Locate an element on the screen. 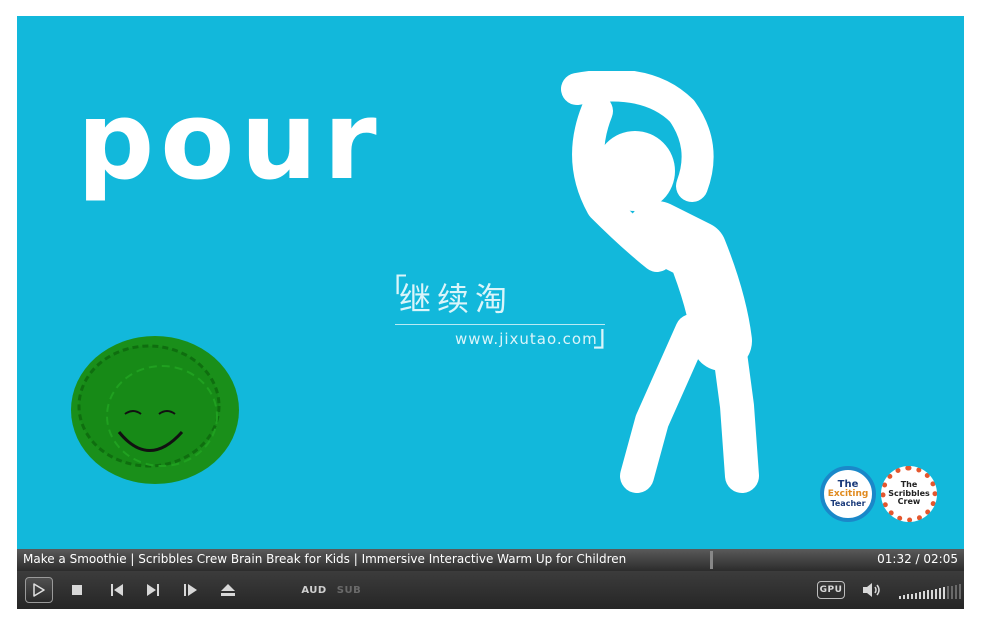 This screenshot has width=984, height=631. control-bar: AUD SUB GPU is located at coordinates (490, 590).